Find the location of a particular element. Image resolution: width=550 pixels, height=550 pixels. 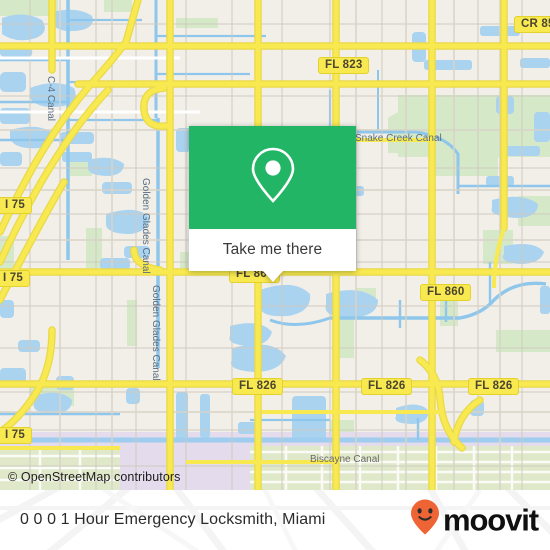

popup-header is located at coordinates (272, 177).